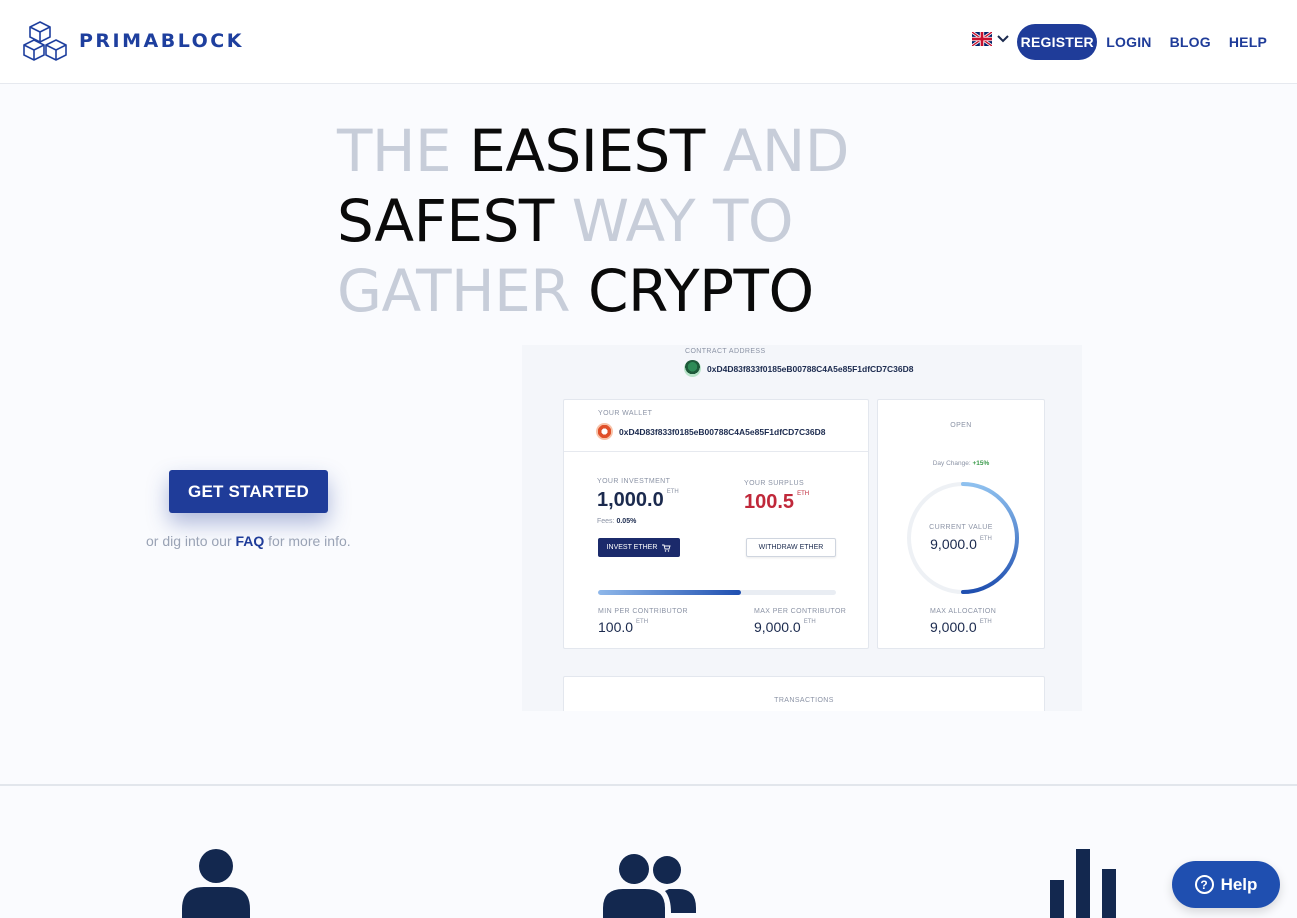 This screenshot has width=1297, height=918. What do you see at coordinates (1003, 39) in the screenshot?
I see `chevron-down-icon` at bounding box center [1003, 39].